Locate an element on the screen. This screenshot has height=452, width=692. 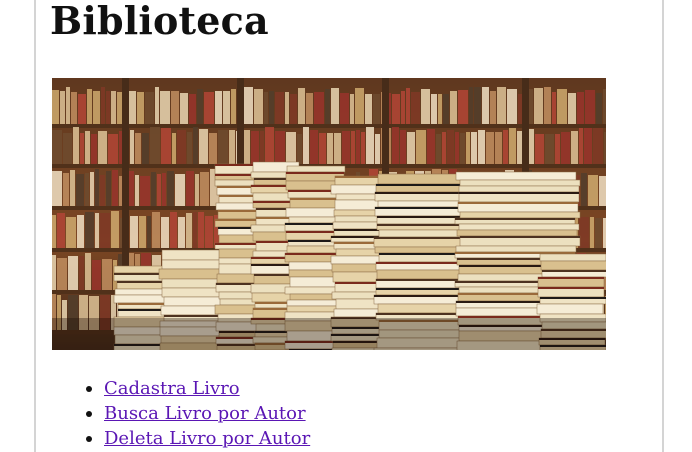
page-title: Biblioteca is located at coordinates (159, 21).